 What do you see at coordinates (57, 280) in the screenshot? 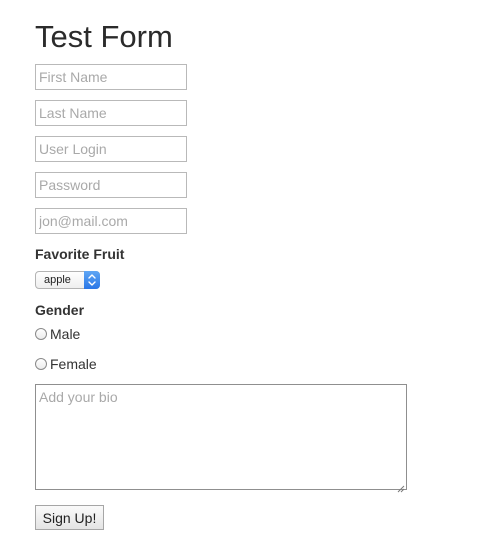
I see `favorite-fruit-selected-value: apple` at bounding box center [57, 280].